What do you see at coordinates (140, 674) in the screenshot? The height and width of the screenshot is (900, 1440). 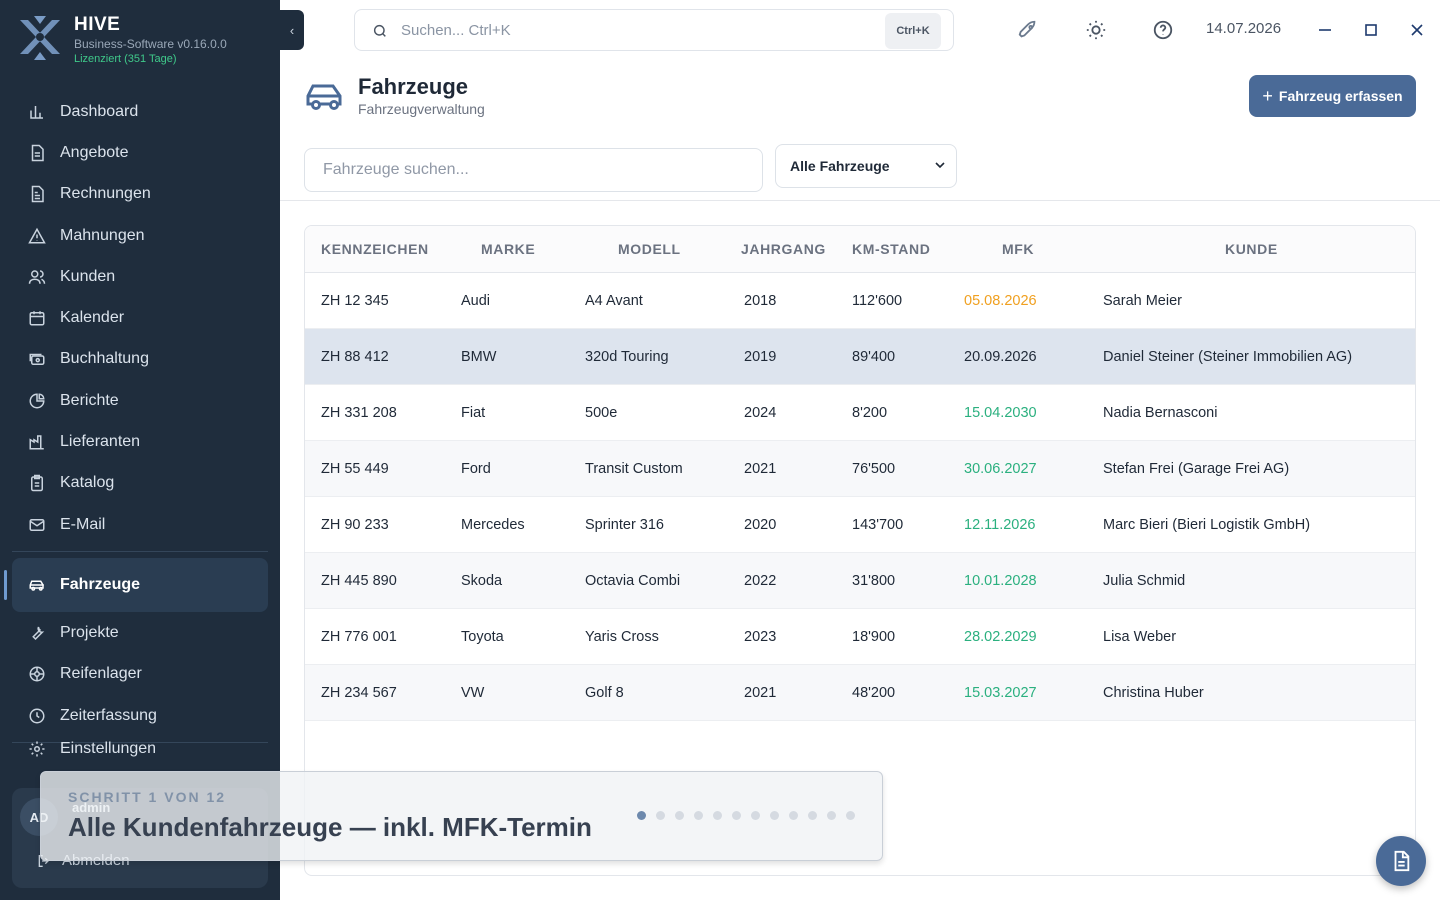 I see `sidebar-item-reifenlager: Reifenlager` at bounding box center [140, 674].